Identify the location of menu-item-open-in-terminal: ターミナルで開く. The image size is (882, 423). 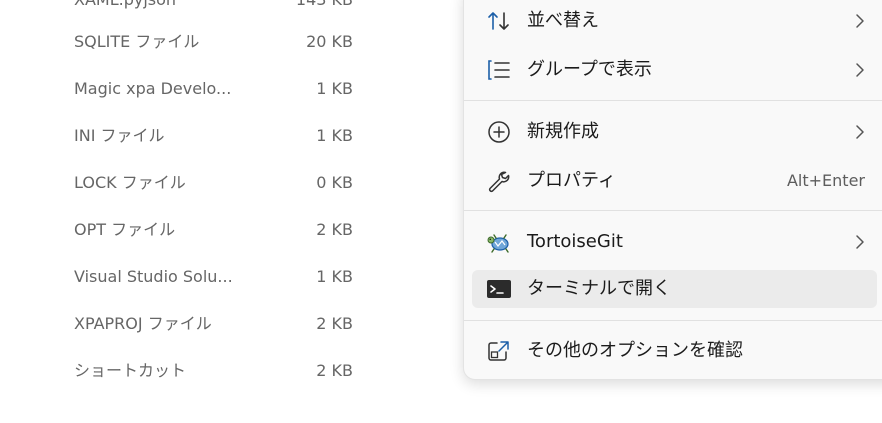
(674, 289).